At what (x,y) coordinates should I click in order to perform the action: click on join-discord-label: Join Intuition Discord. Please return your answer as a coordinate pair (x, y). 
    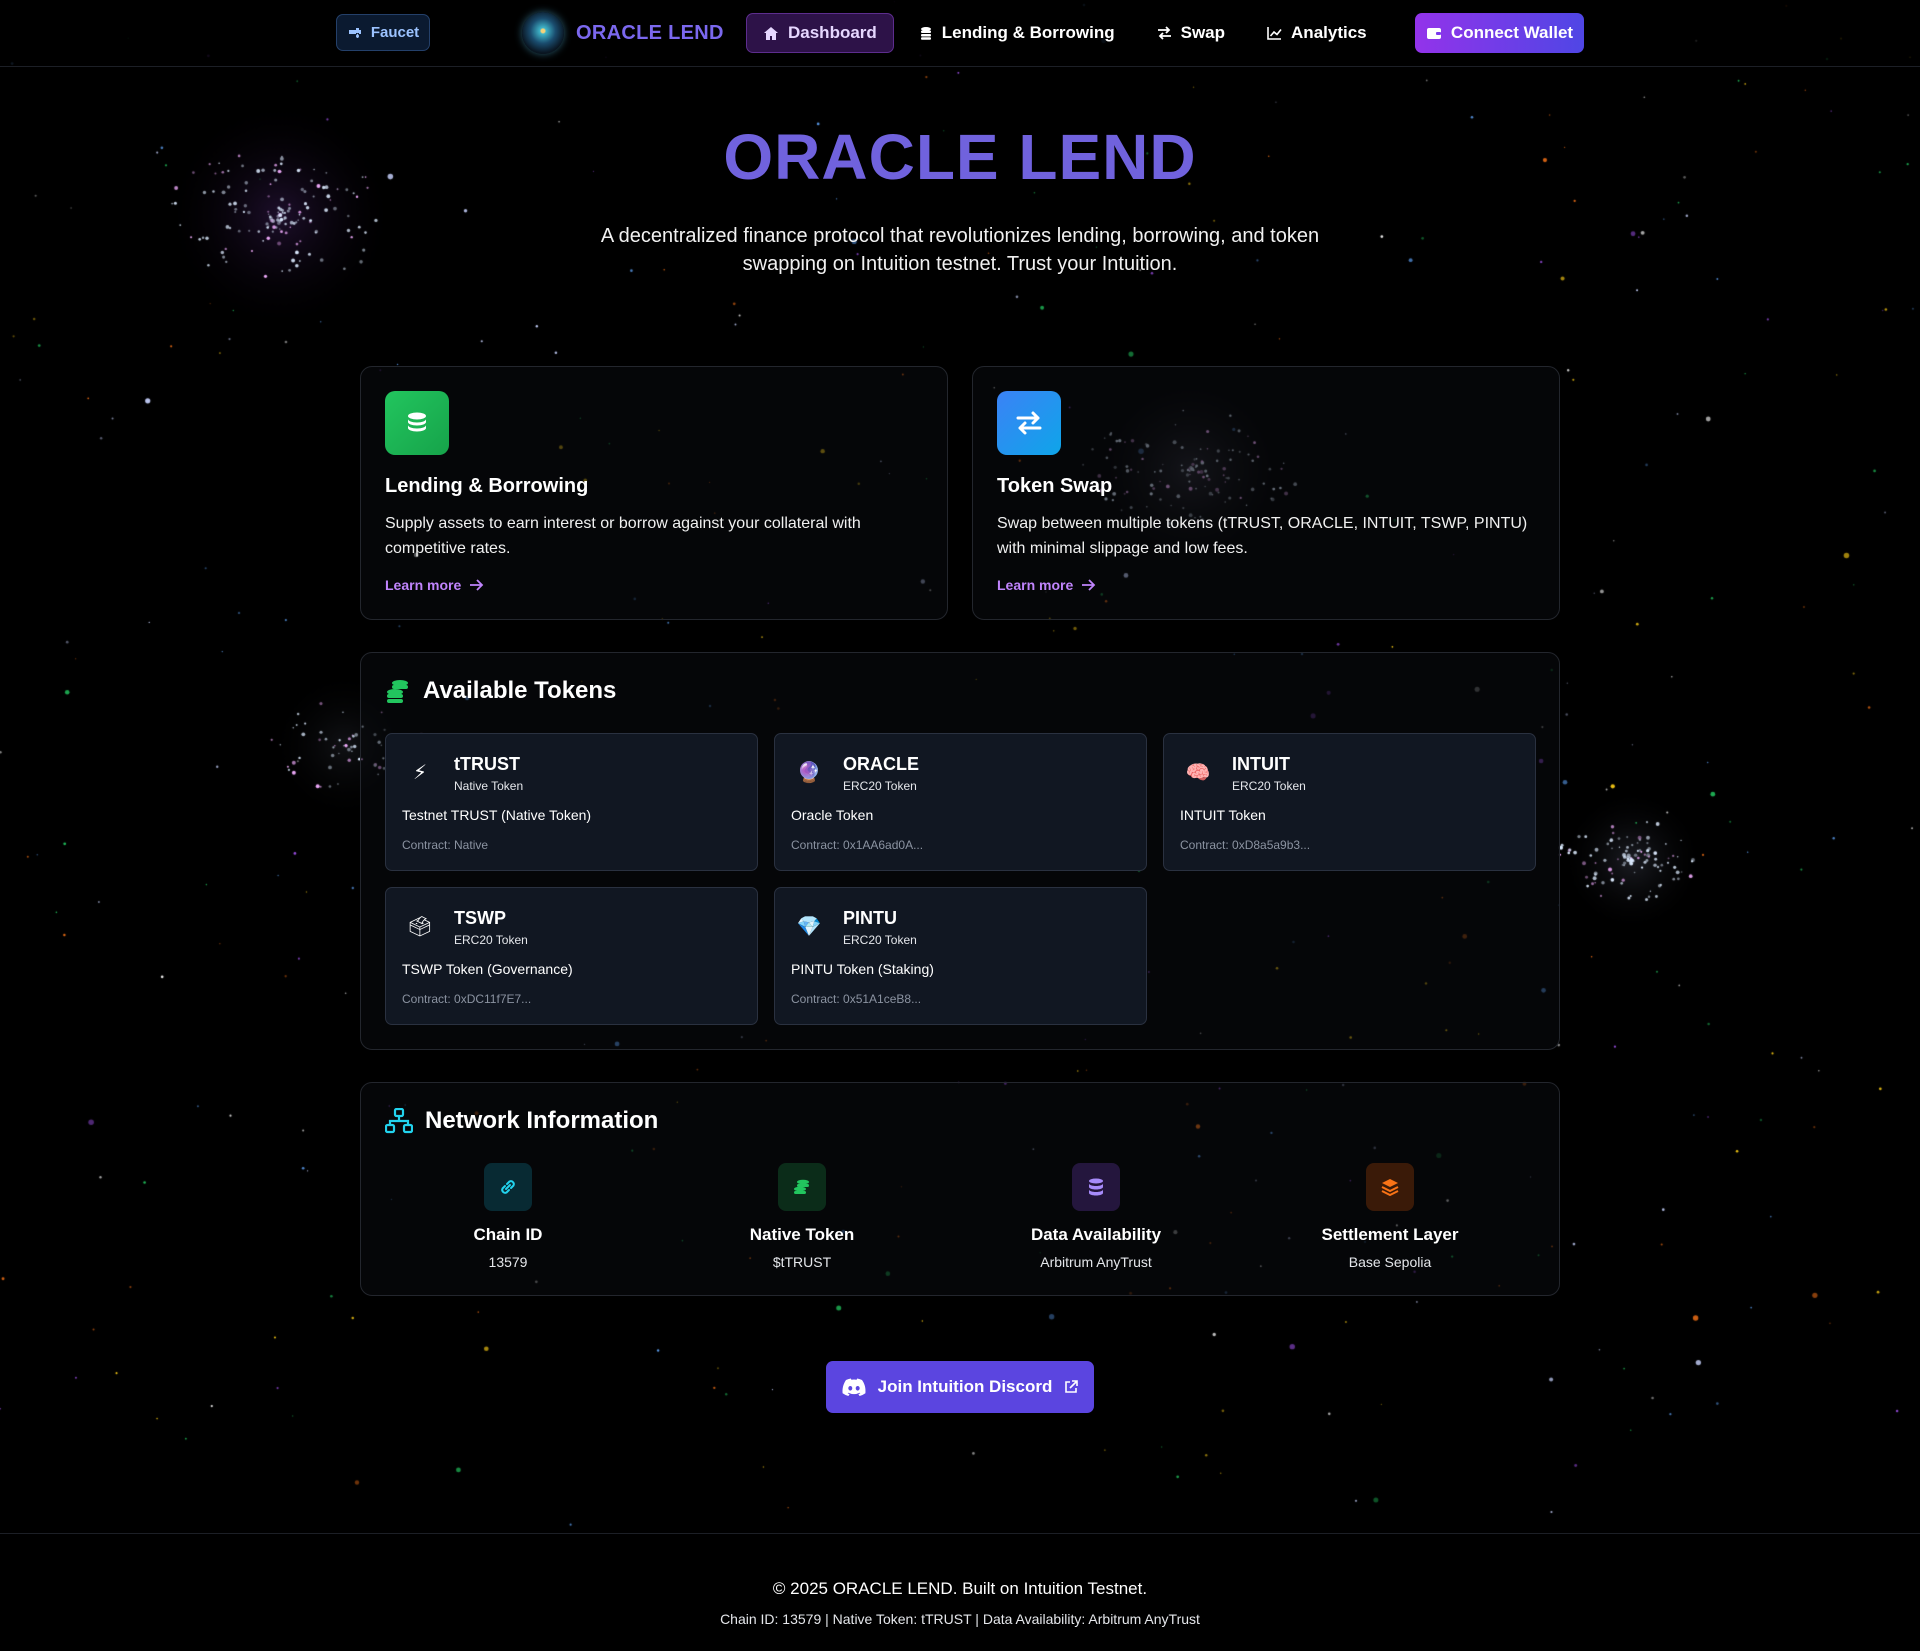
    Looking at the image, I should click on (965, 1386).